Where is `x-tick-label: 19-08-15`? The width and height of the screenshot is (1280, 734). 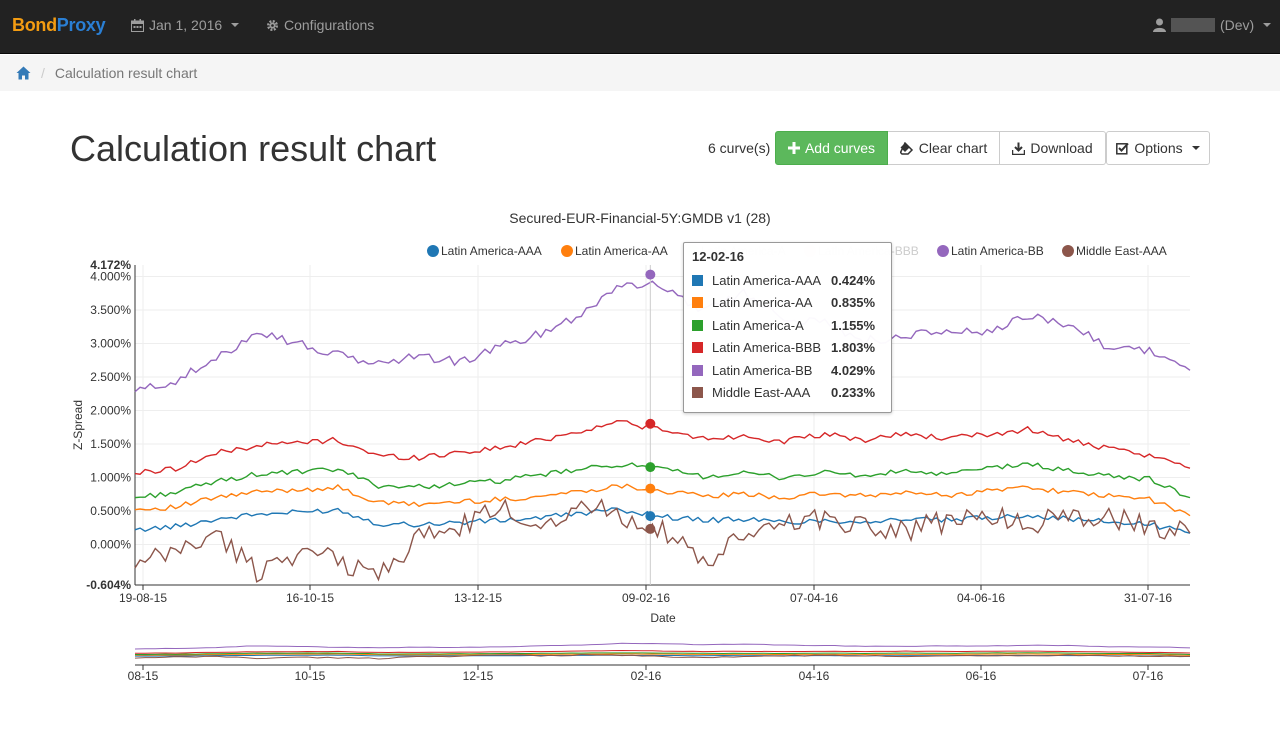 x-tick-label: 19-08-15 is located at coordinates (143, 598).